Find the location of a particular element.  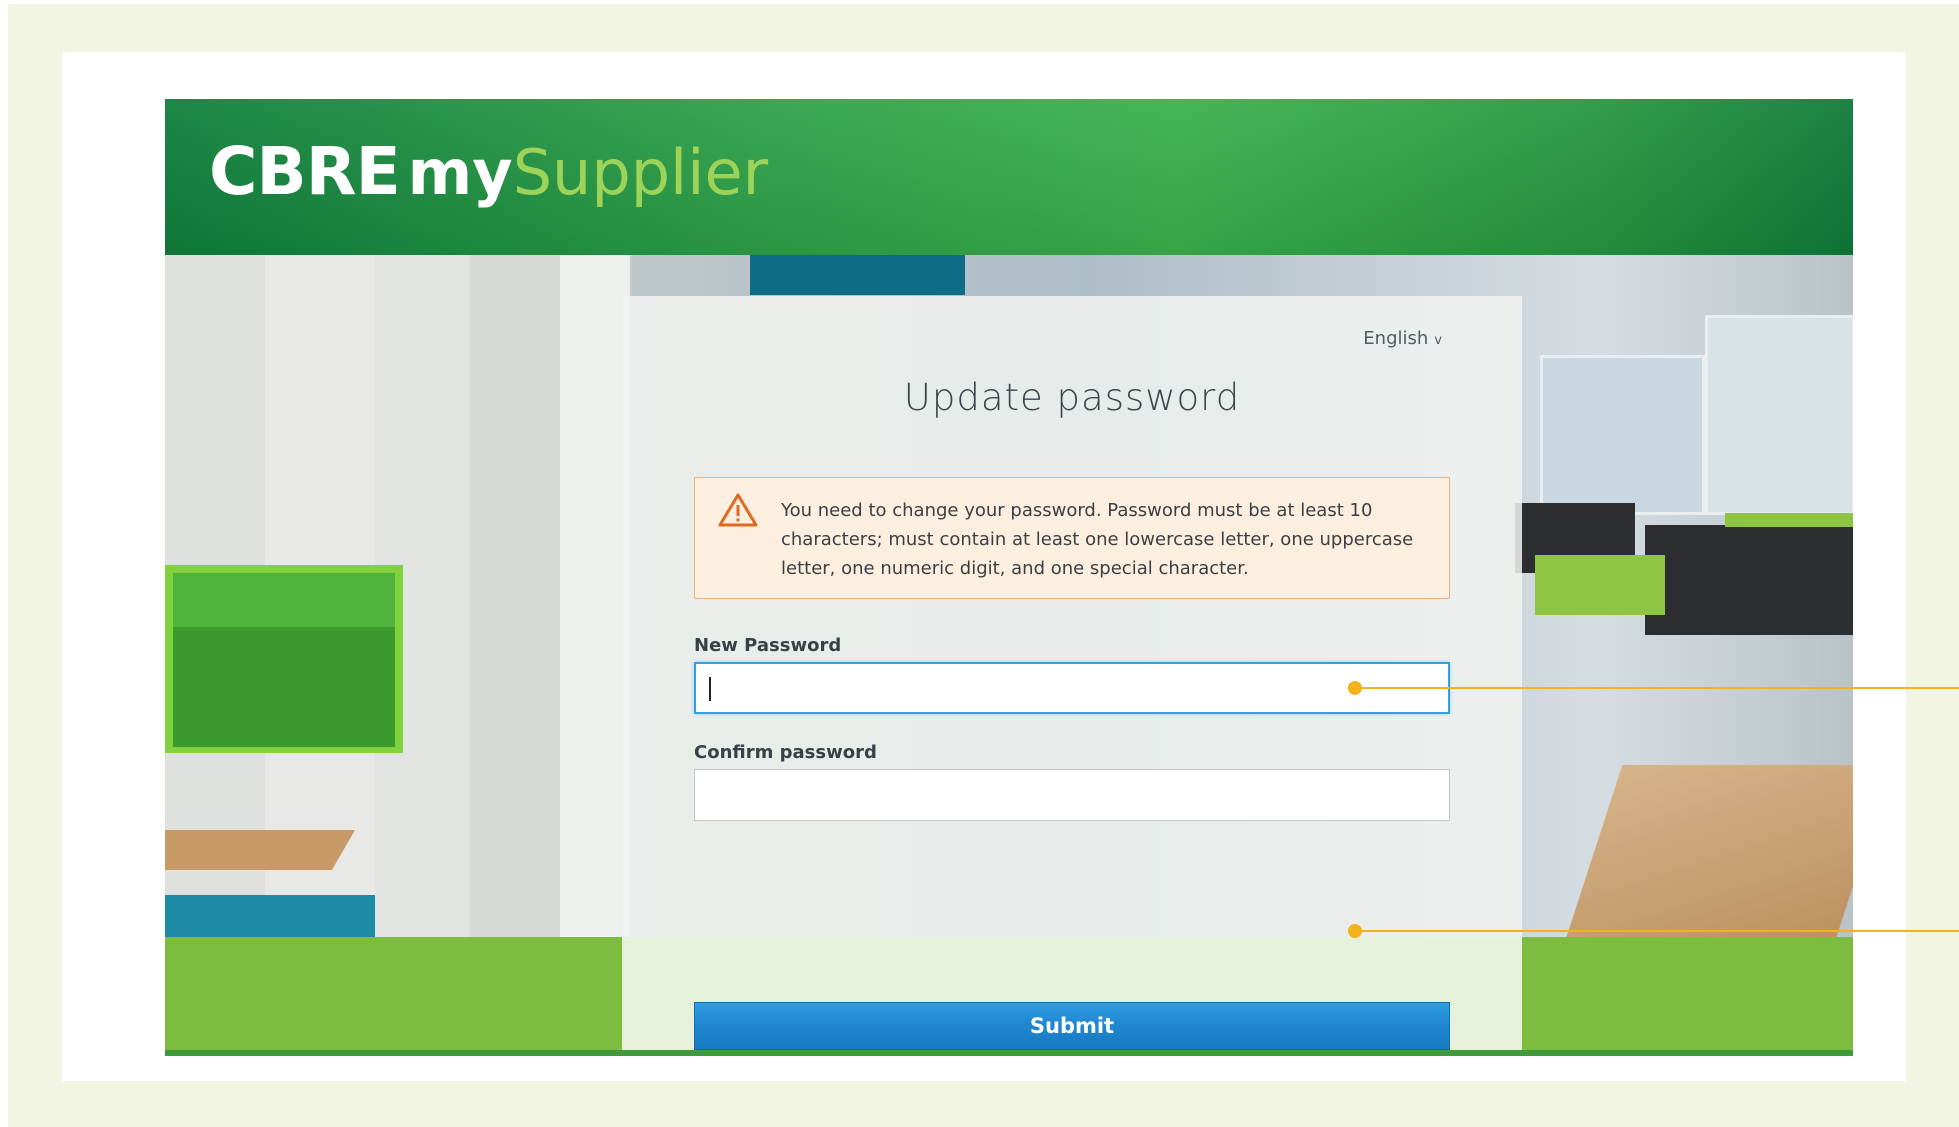

callout-dot-new-password is located at coordinates (1355, 688).